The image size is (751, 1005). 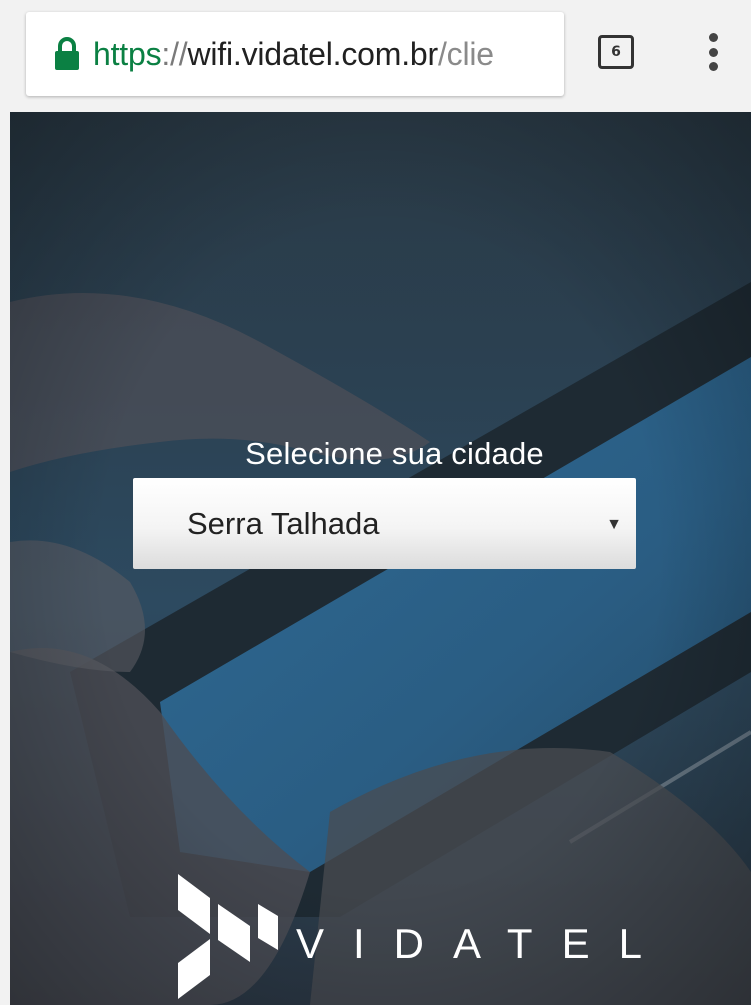 What do you see at coordinates (394, 453) in the screenshot?
I see `page-title: Selecione sua cidade` at bounding box center [394, 453].